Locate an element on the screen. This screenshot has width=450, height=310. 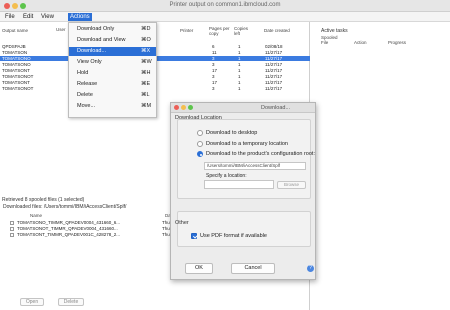
minimize-icon is located at coordinates (183, 107).